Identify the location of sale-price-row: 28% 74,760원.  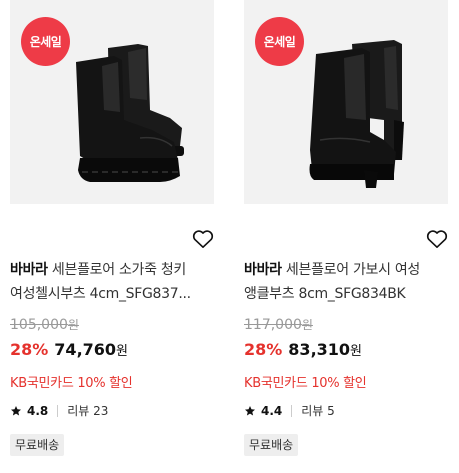
(69, 349).